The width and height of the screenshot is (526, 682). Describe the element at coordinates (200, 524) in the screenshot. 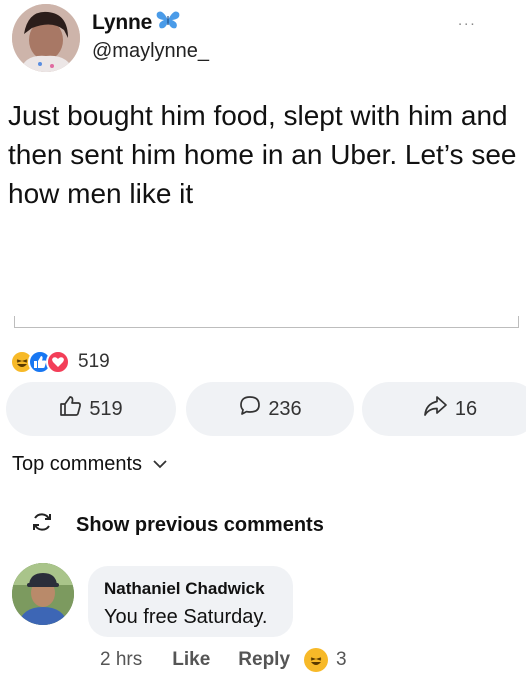

I see `show-previous-comments-label: Show previous comments` at that location.